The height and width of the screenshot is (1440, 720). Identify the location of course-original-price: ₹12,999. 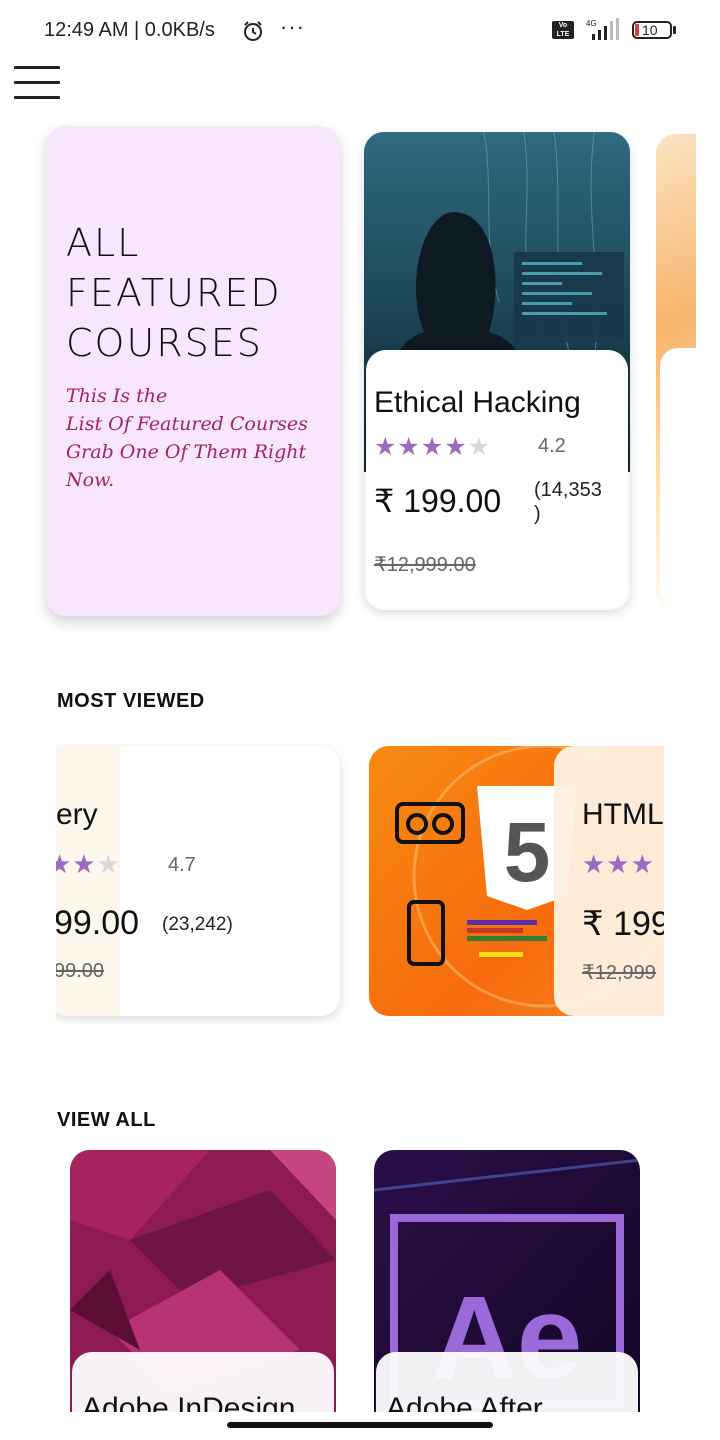
(619, 973).